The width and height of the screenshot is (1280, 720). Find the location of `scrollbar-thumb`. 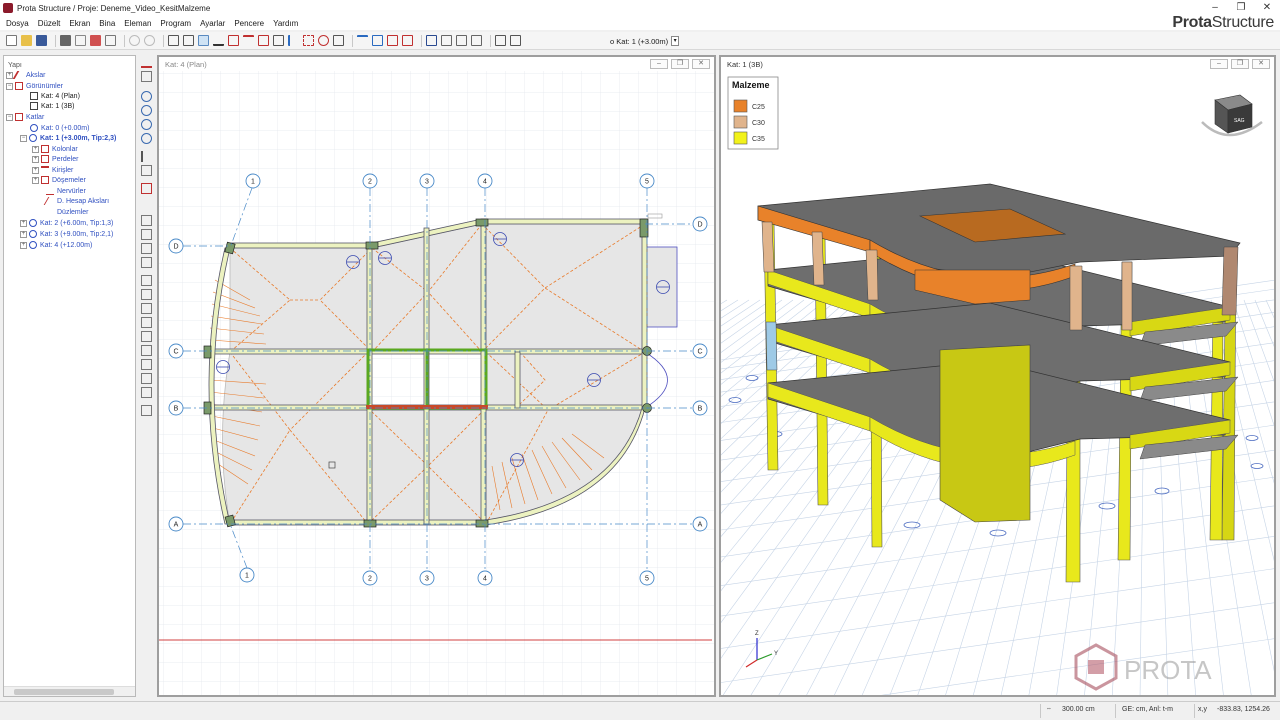

scrollbar-thumb is located at coordinates (64, 692).